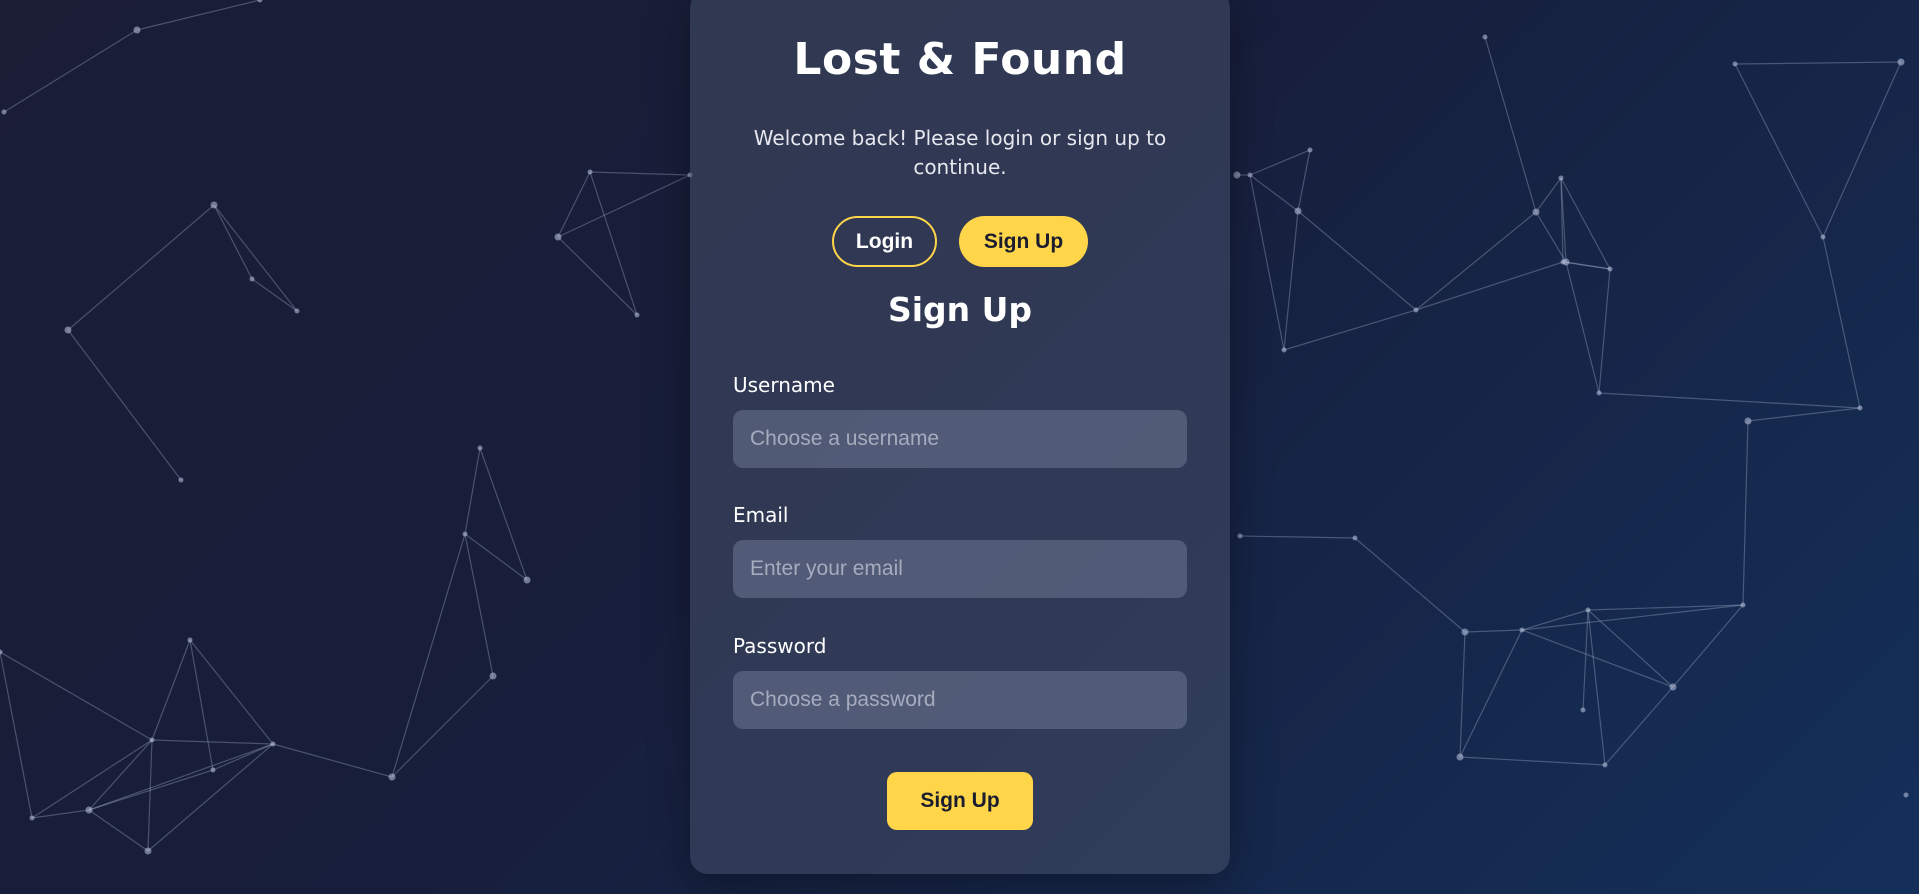  I want to click on app-title: Lost & Found, so click(960, 59).